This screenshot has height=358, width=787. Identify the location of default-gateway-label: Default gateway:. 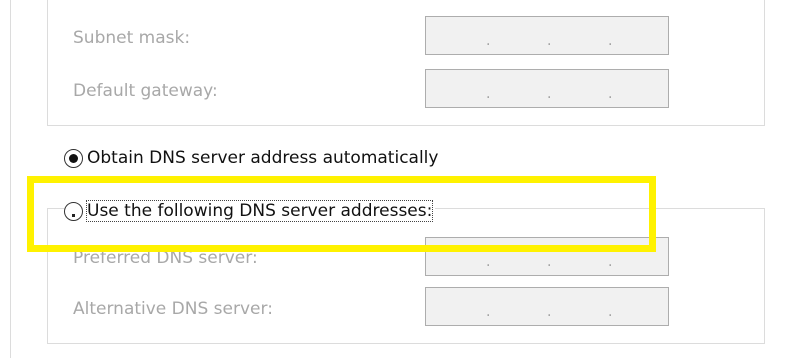
(145, 91).